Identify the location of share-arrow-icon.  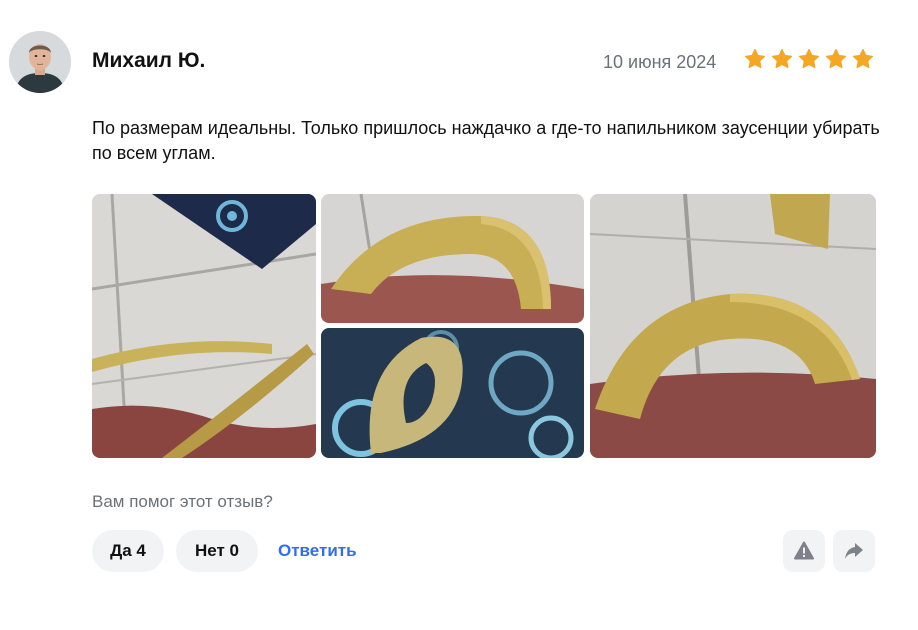
(854, 551).